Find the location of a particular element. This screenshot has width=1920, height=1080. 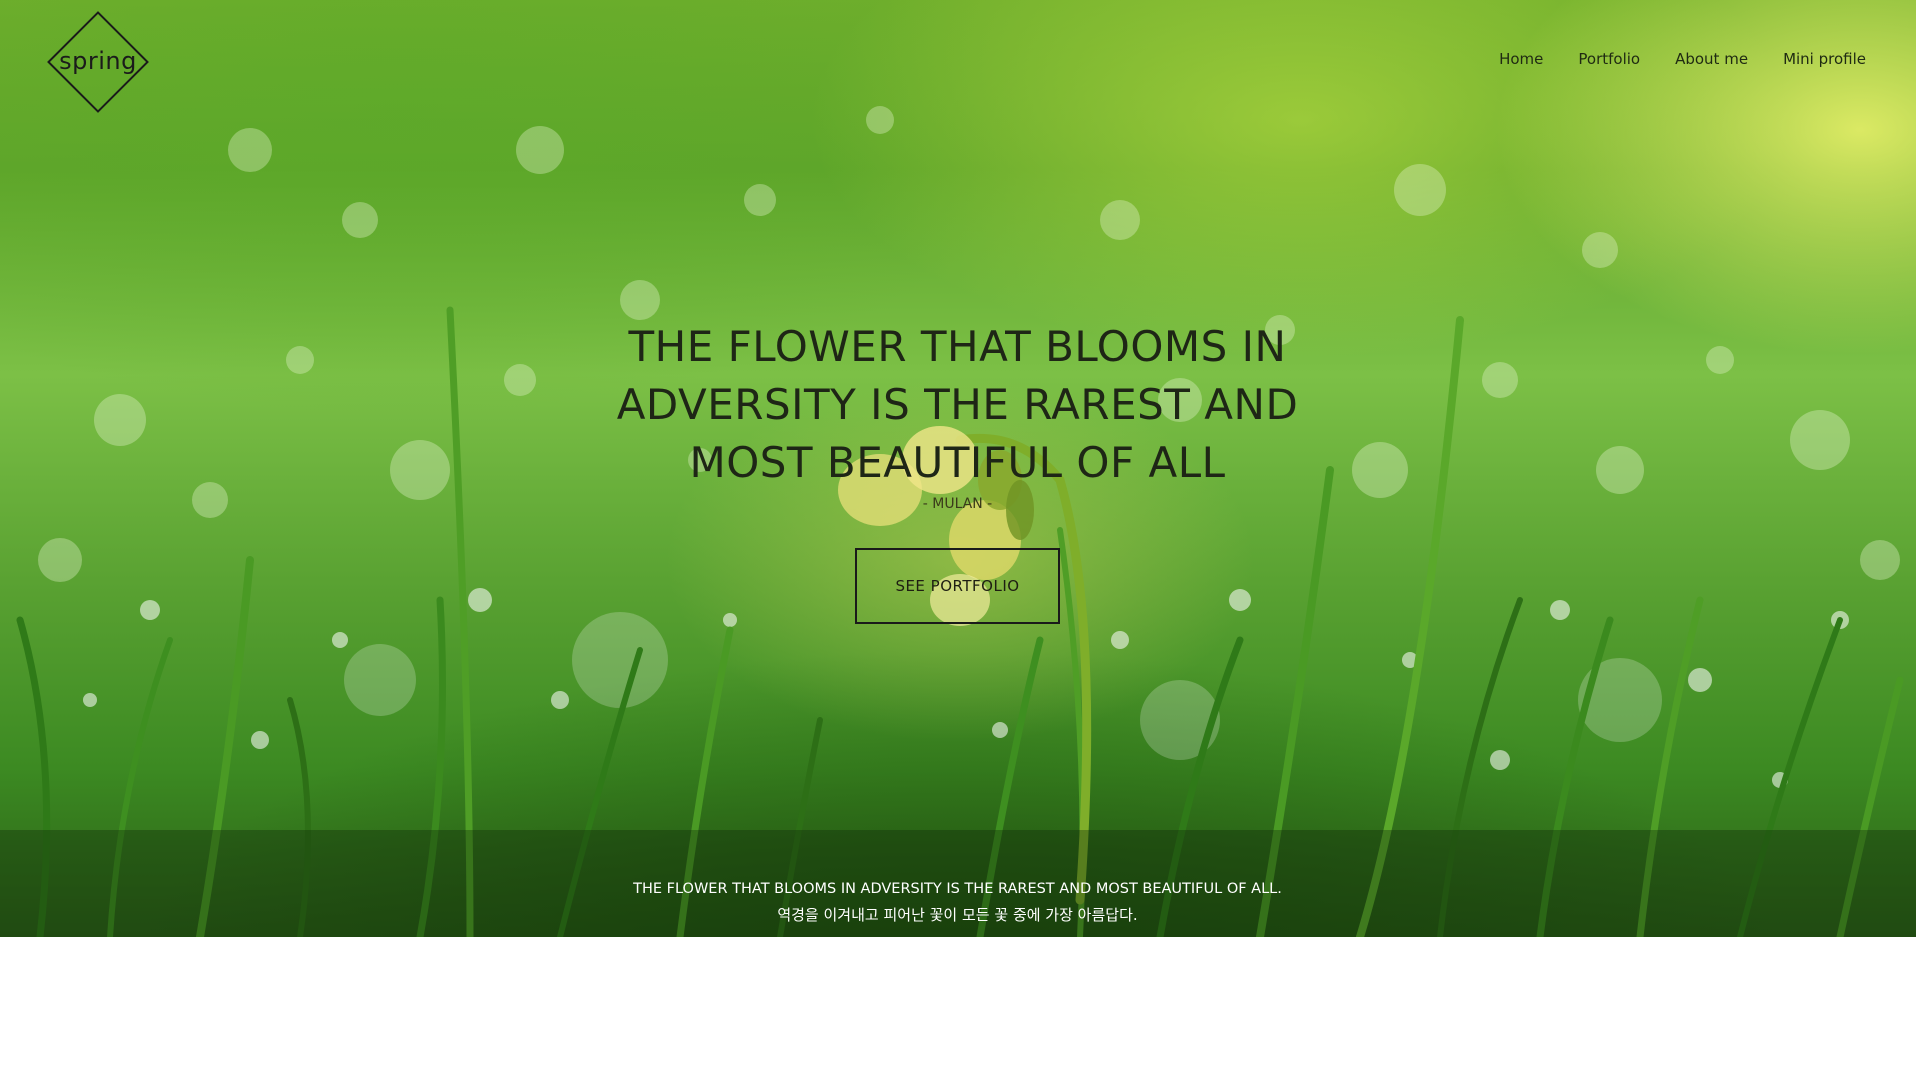

hero-headline-line-1: THE FLOWER THAT BLOOMS IN is located at coordinates (957, 346).